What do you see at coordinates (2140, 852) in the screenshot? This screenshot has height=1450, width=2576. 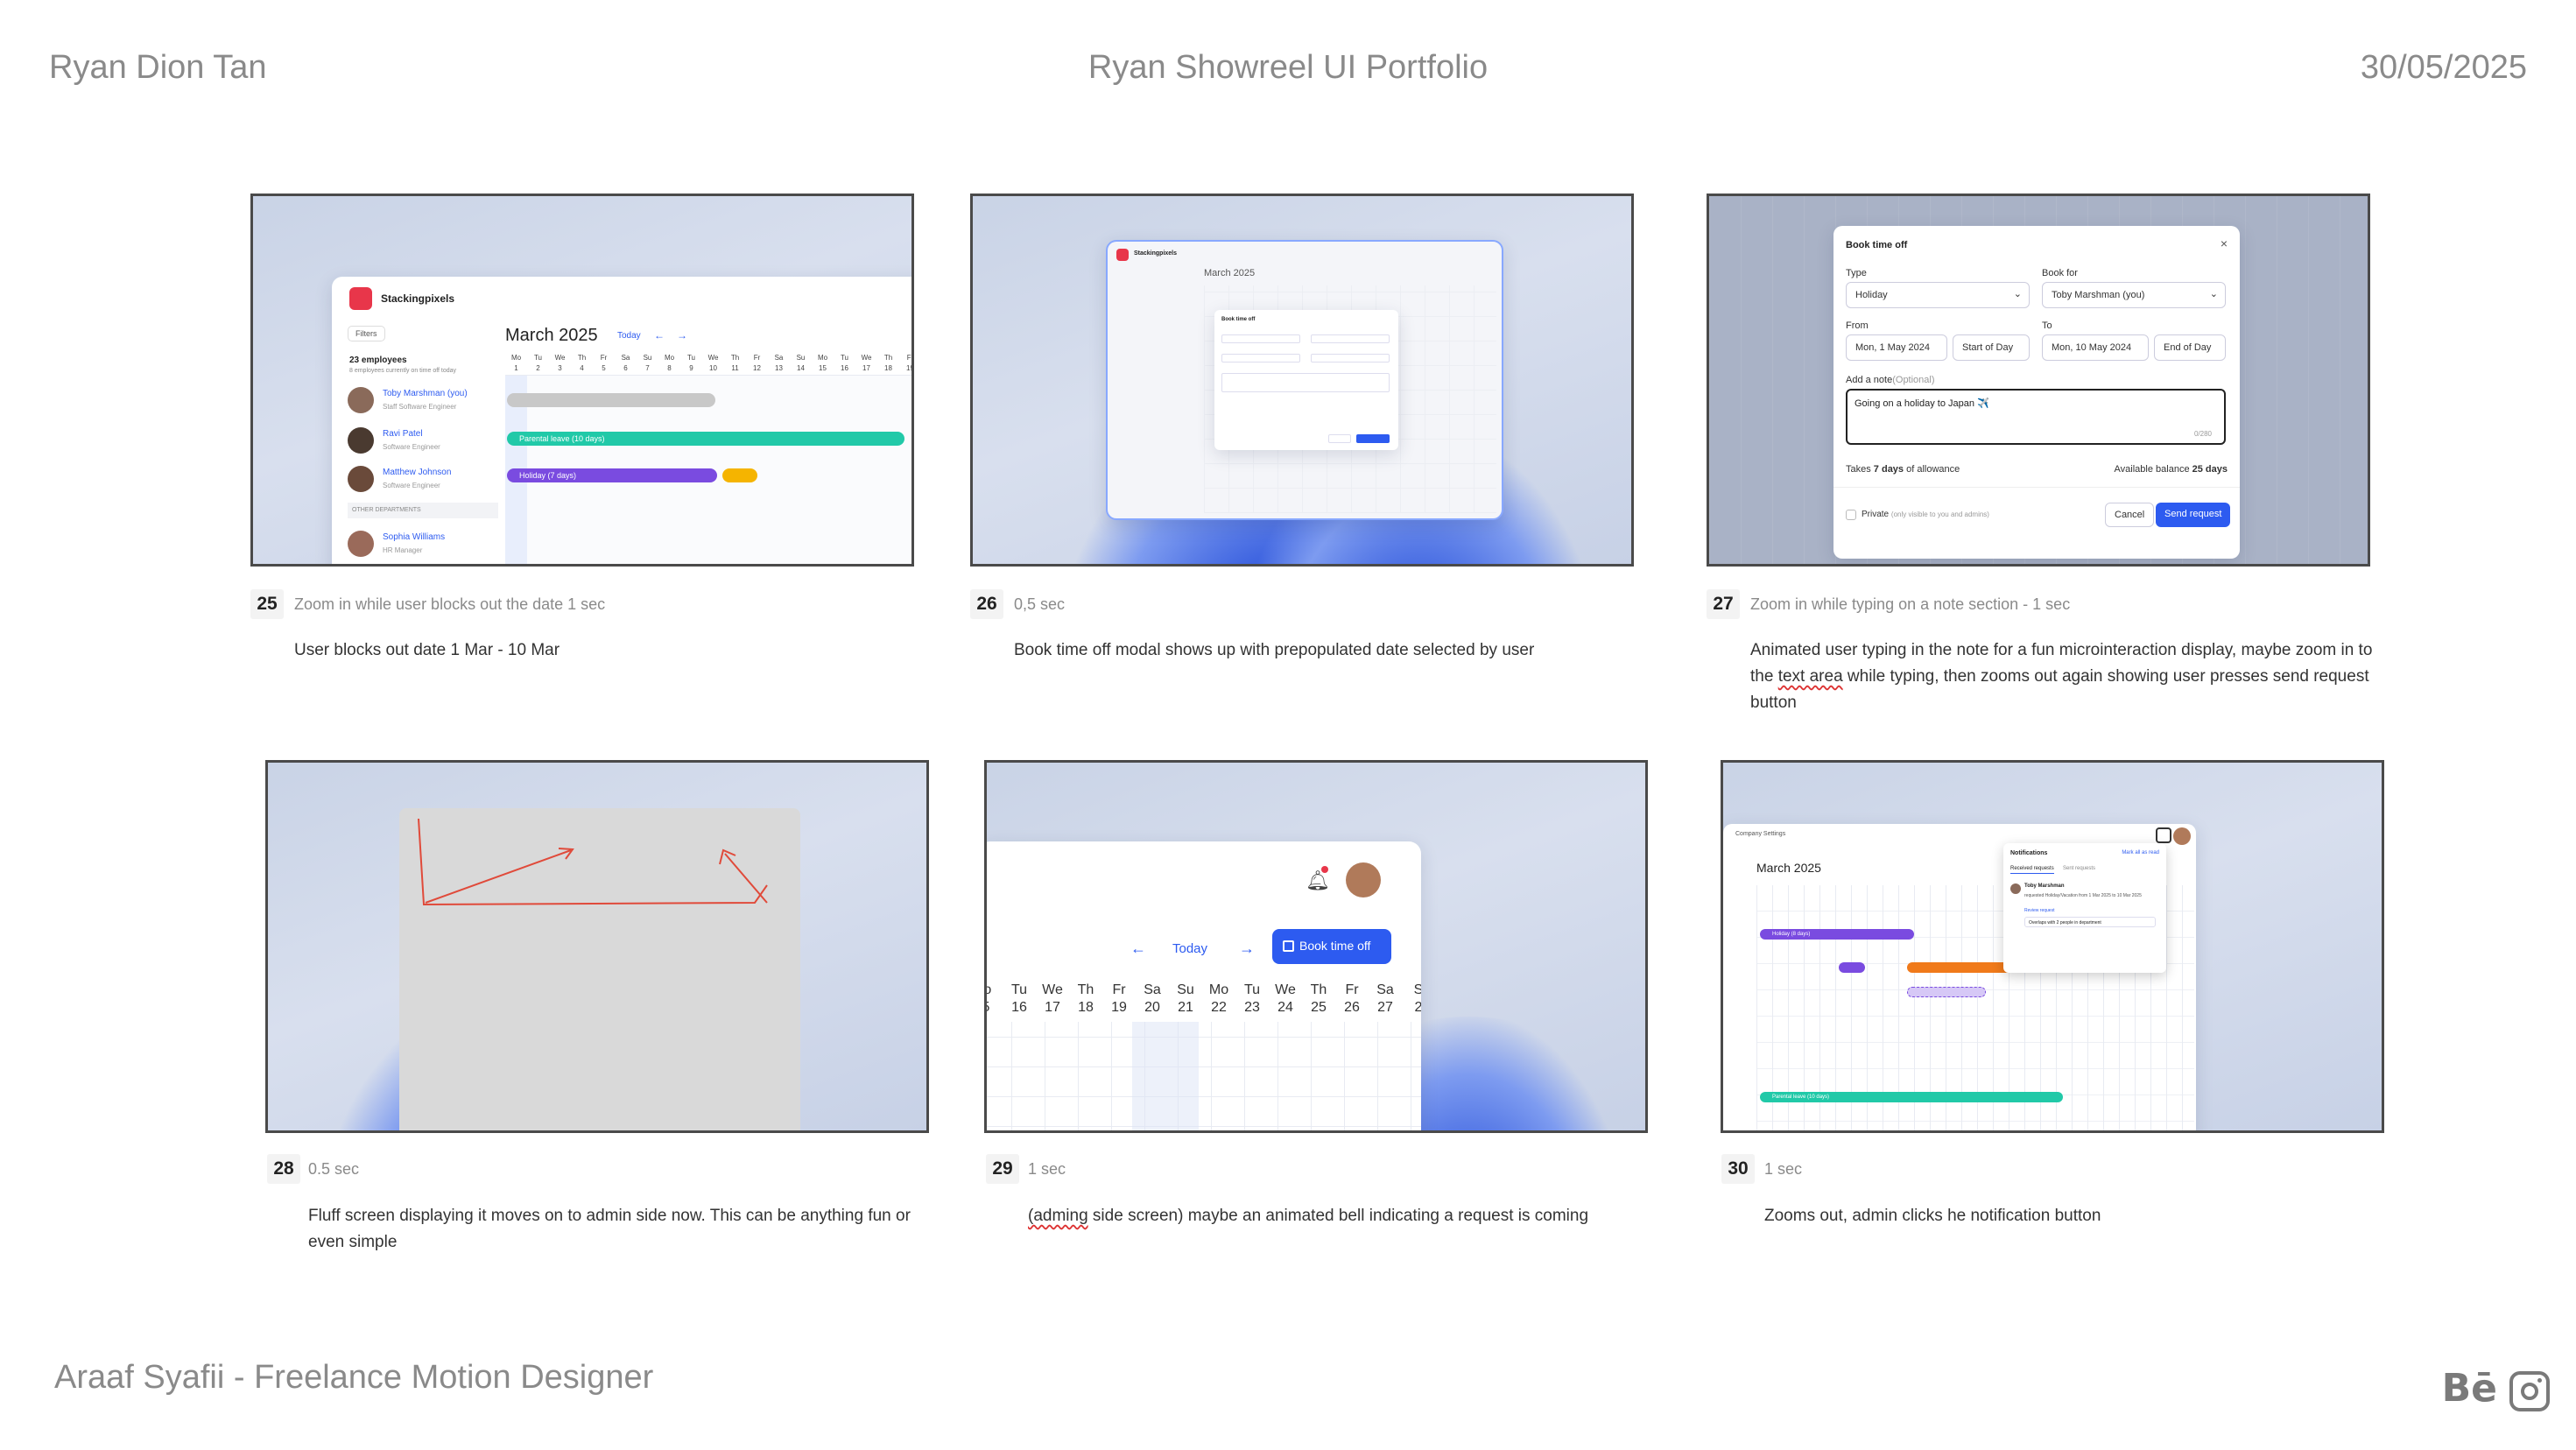 I see `mark-all-read-link: Mark all as read` at bounding box center [2140, 852].